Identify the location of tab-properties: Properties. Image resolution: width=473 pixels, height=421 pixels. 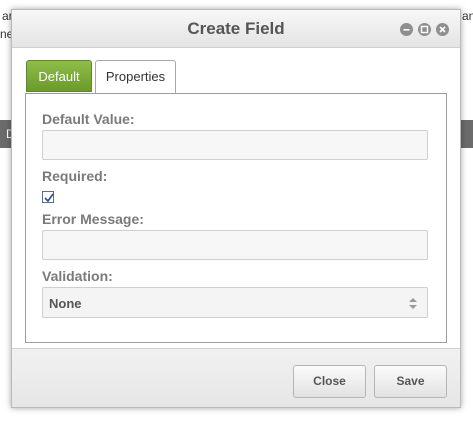
(135, 76).